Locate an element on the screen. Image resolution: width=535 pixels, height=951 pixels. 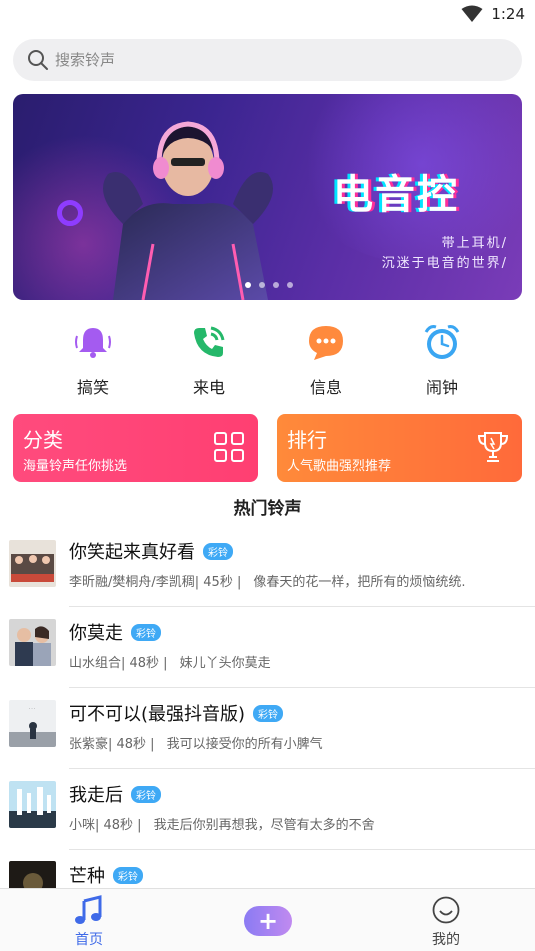
card-title: 分类 is located at coordinates (43, 440).